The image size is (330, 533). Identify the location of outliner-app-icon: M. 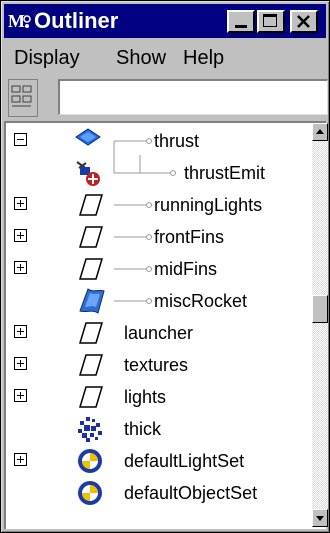
(19, 21).